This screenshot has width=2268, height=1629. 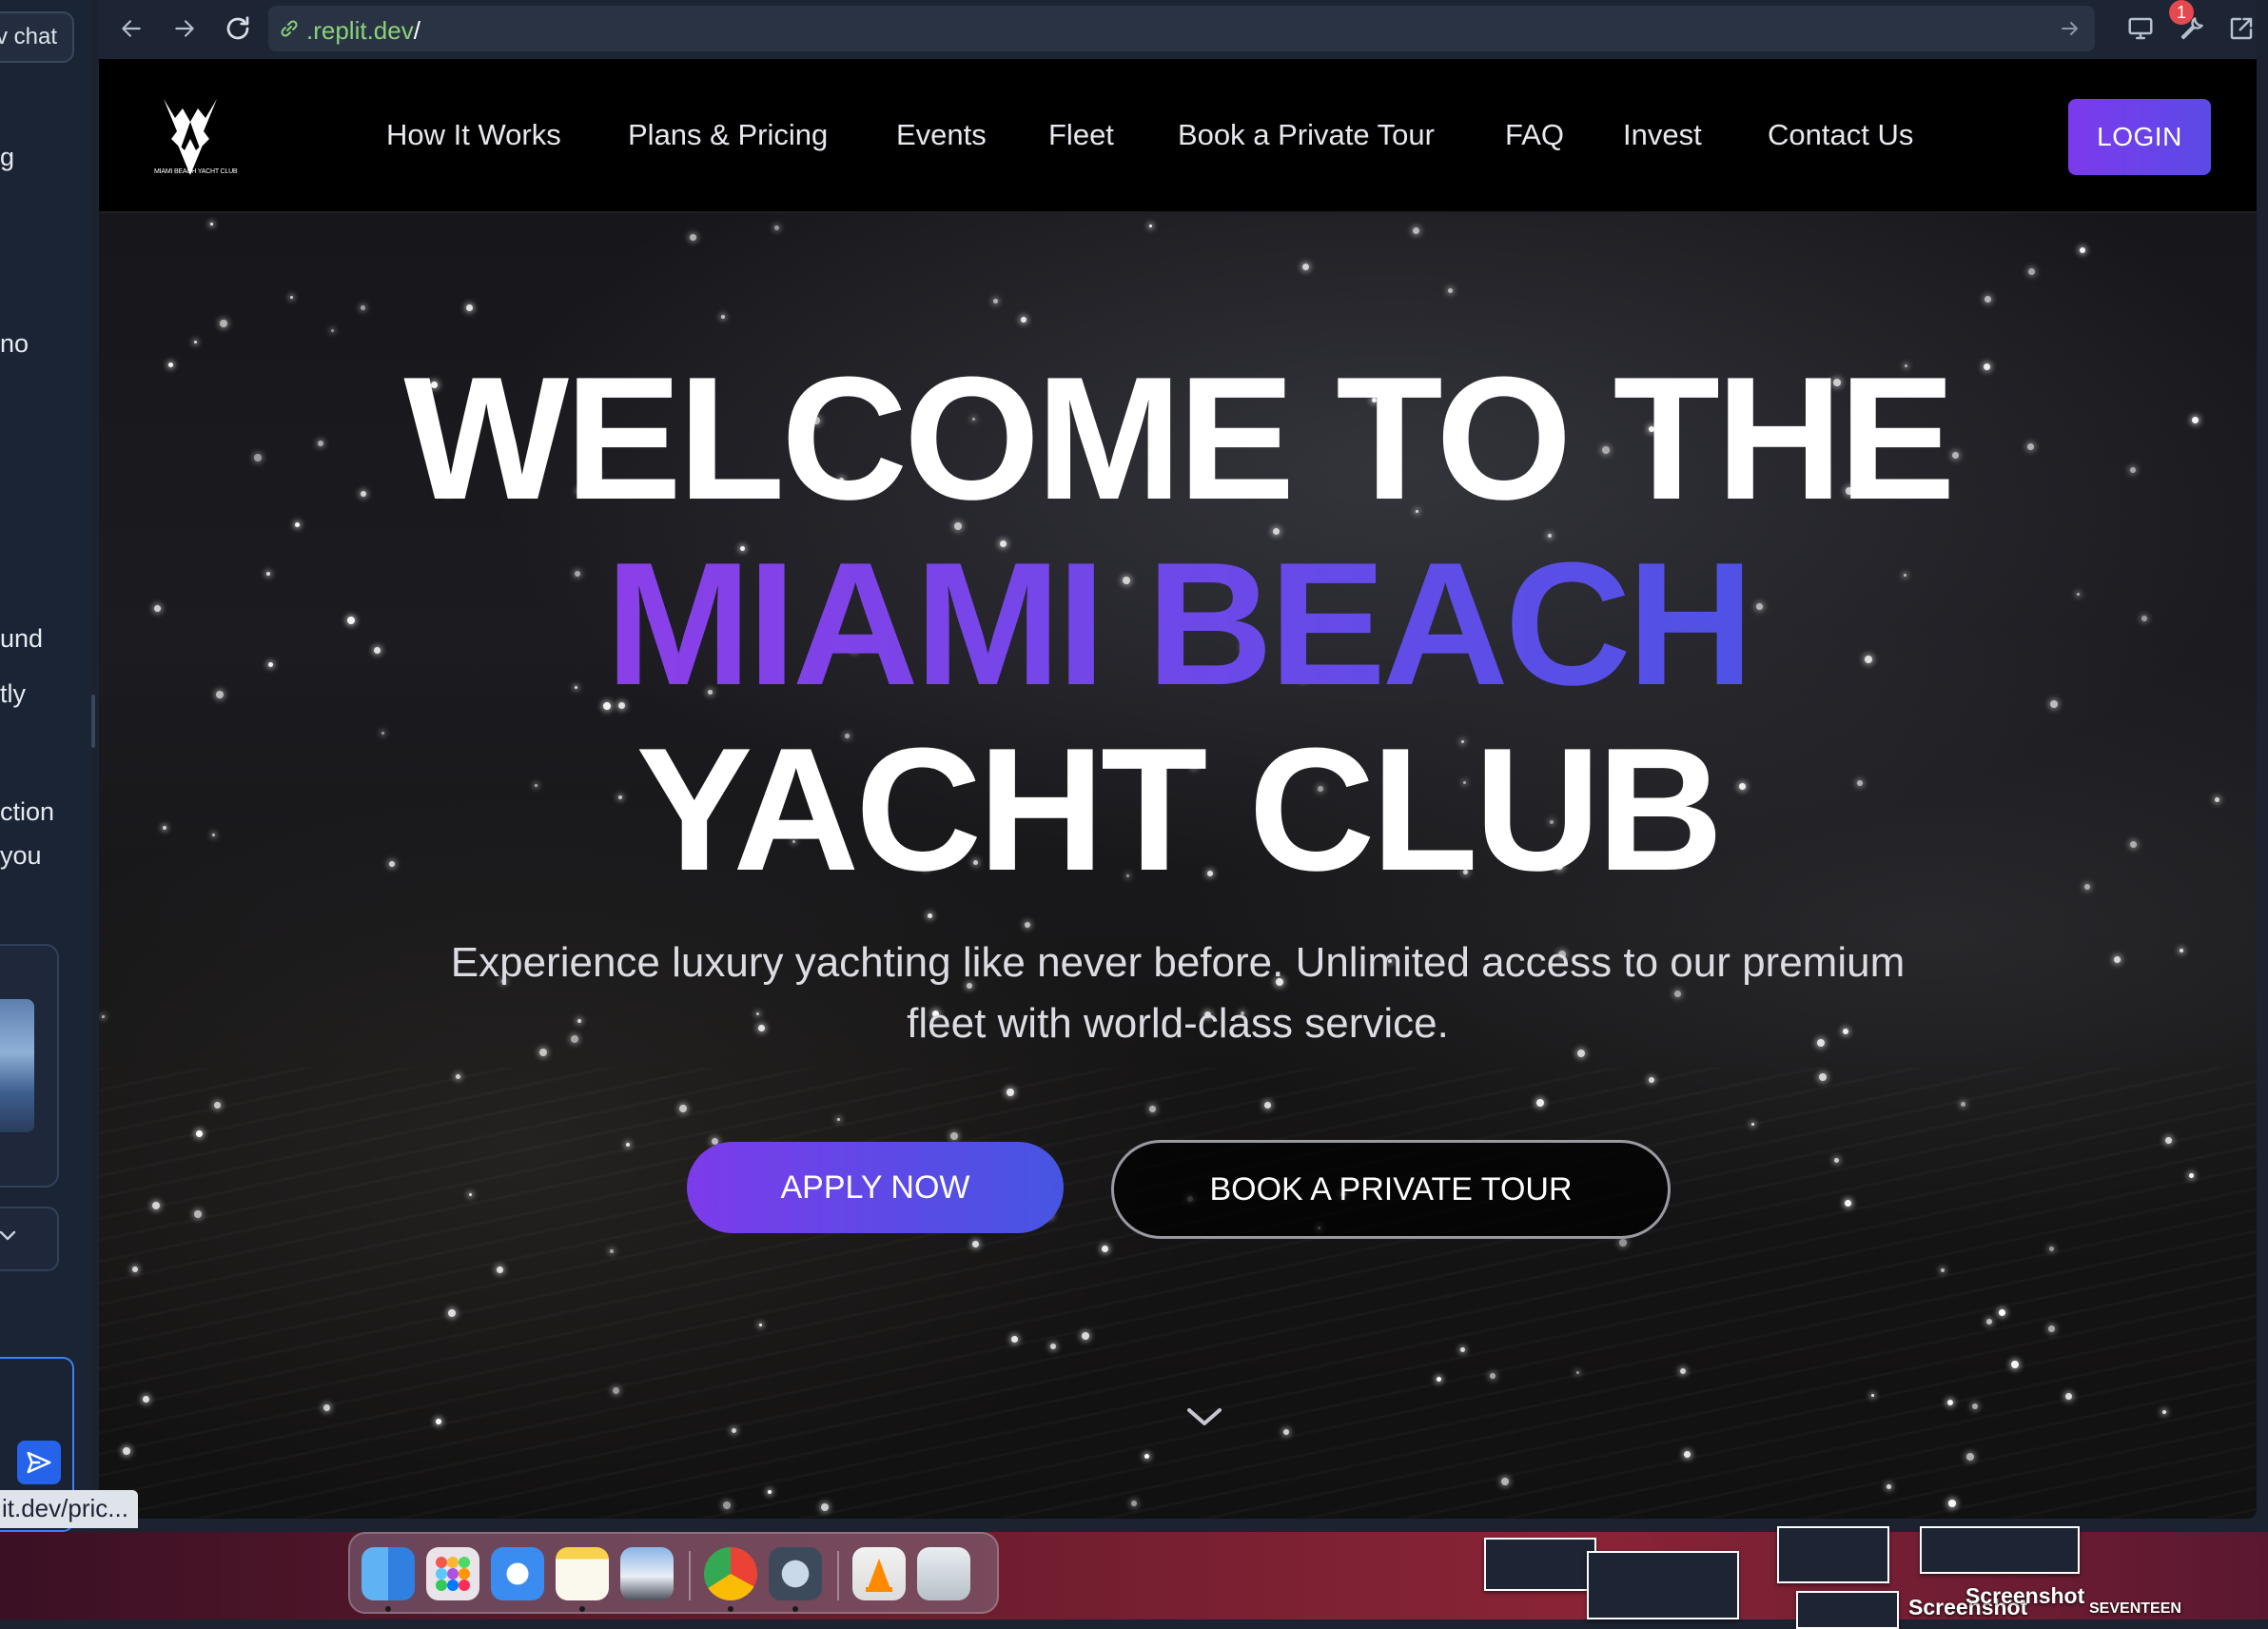 What do you see at coordinates (363, 31) in the screenshot?
I see `url-text: .replit.dev/` at bounding box center [363, 31].